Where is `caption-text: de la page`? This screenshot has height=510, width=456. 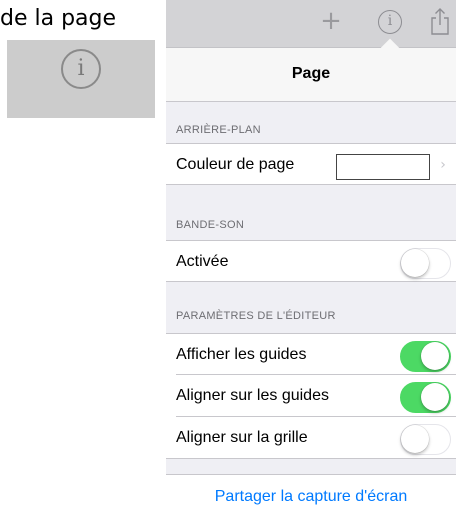 caption-text: de la page is located at coordinates (58, 18).